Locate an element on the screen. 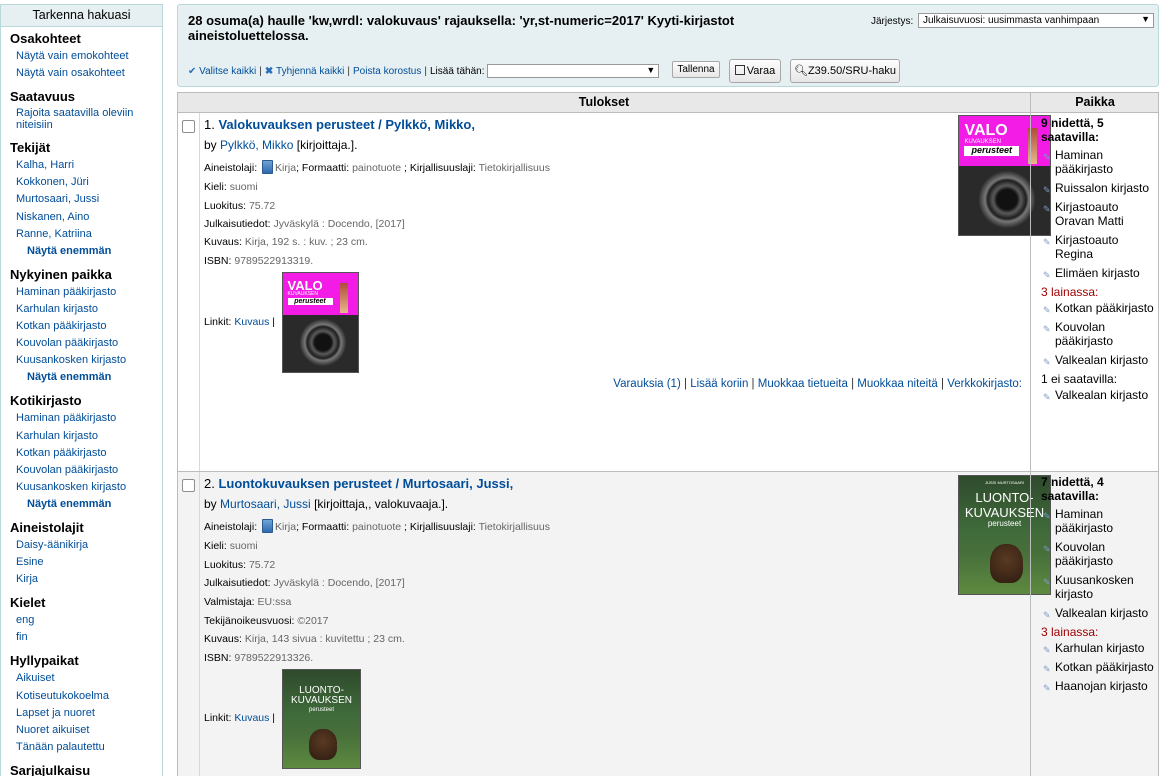  facet-link: Rajoita saatavilla oleviin niteisiin is located at coordinates (80, 119).